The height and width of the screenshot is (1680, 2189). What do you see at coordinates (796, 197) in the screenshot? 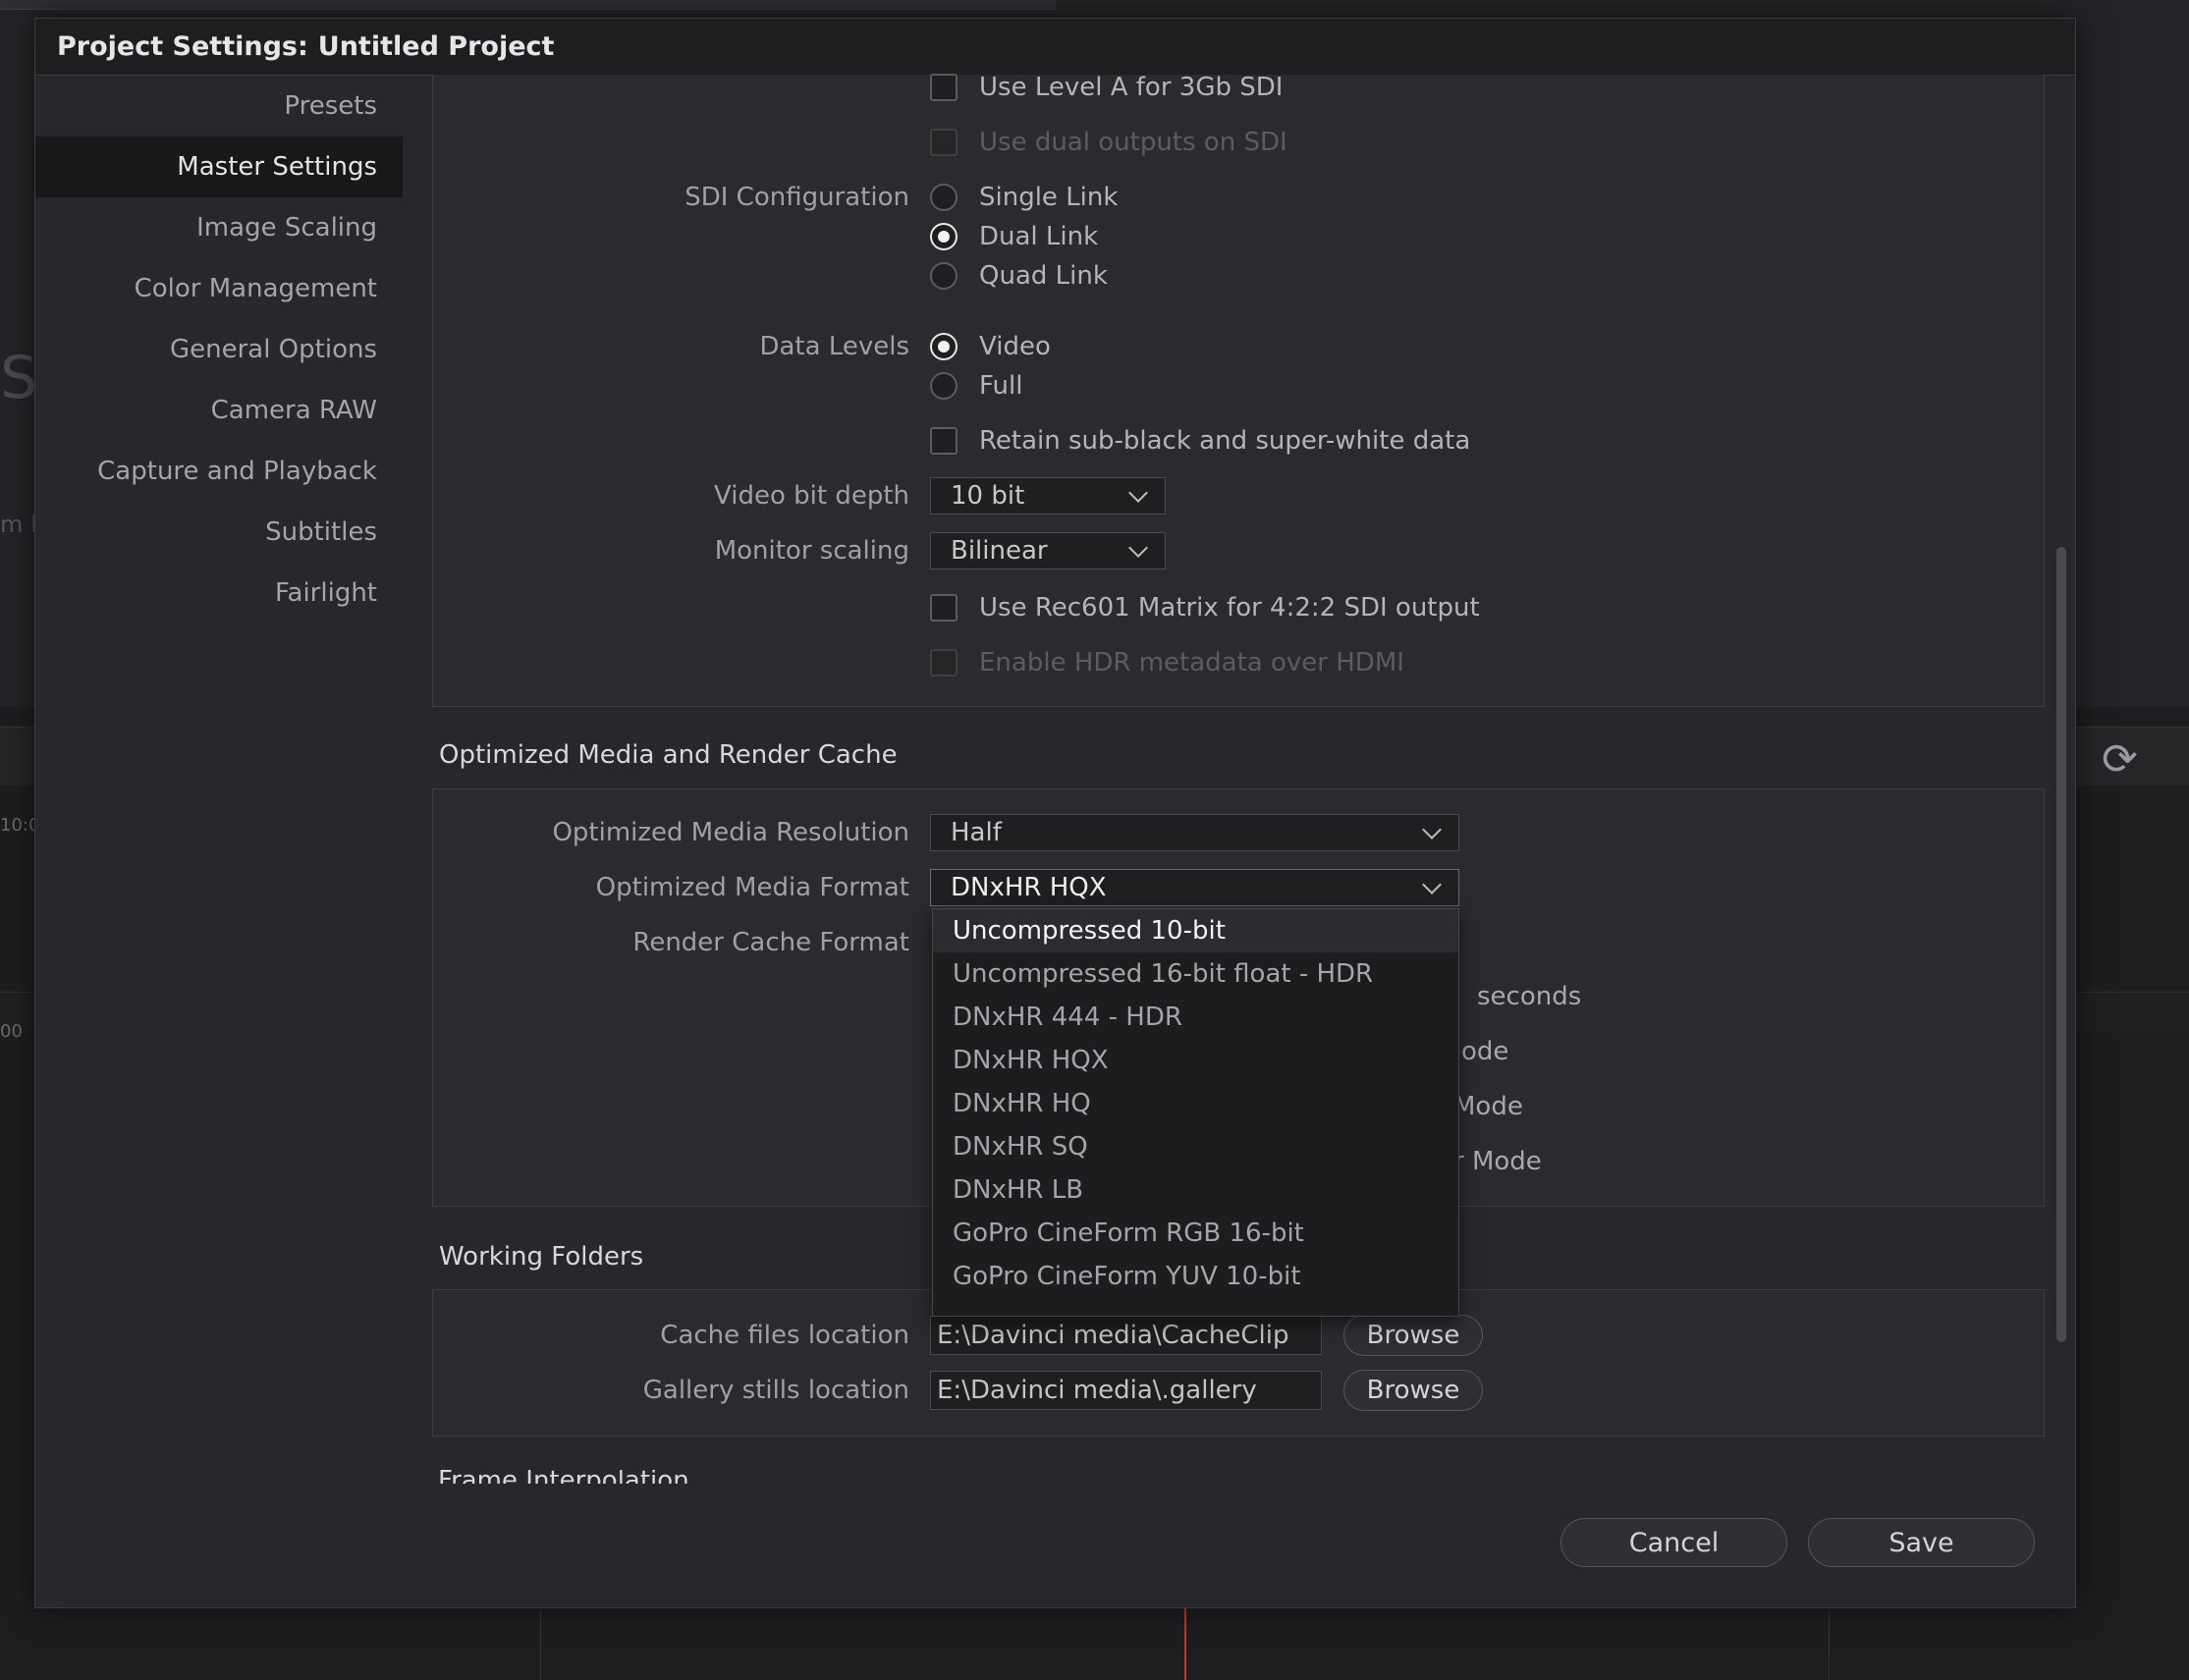
I see `sdi-configuration-label: SDI Configuration` at bounding box center [796, 197].